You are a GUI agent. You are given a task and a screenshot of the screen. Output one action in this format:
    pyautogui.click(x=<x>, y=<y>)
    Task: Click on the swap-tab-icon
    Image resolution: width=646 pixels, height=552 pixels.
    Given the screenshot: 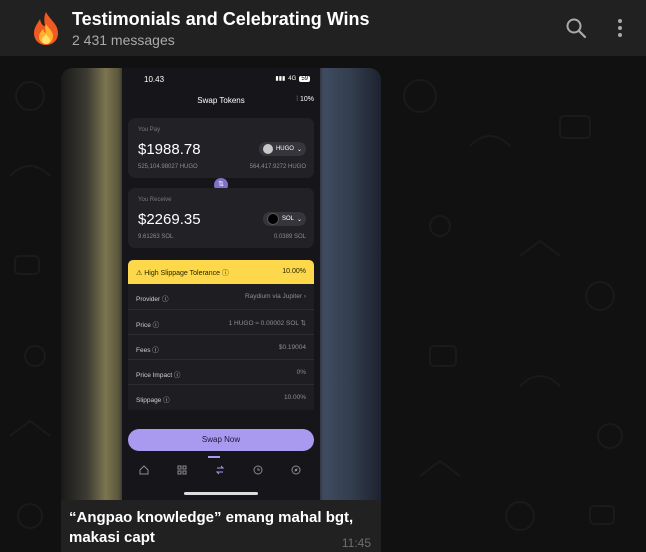 What is the action you would take?
    pyautogui.click(x=220, y=470)
    